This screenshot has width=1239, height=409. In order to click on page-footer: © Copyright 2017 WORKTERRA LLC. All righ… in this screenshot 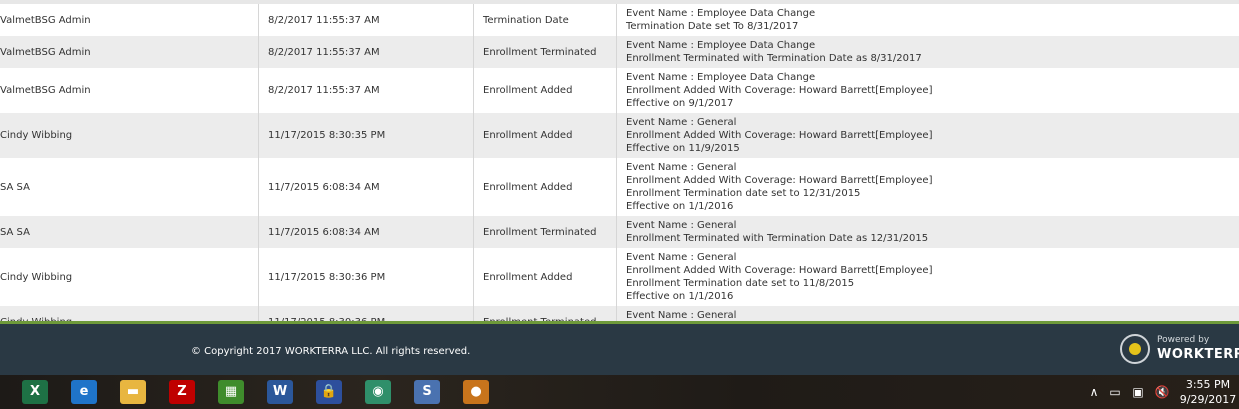, I will do `click(619, 349)`.